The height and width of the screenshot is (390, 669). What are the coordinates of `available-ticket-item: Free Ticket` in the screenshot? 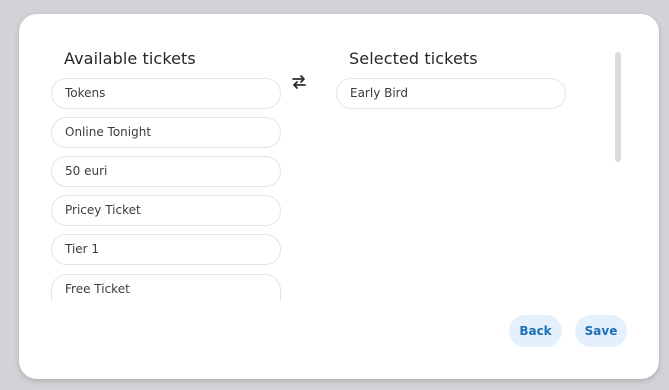 It's located at (166, 287).